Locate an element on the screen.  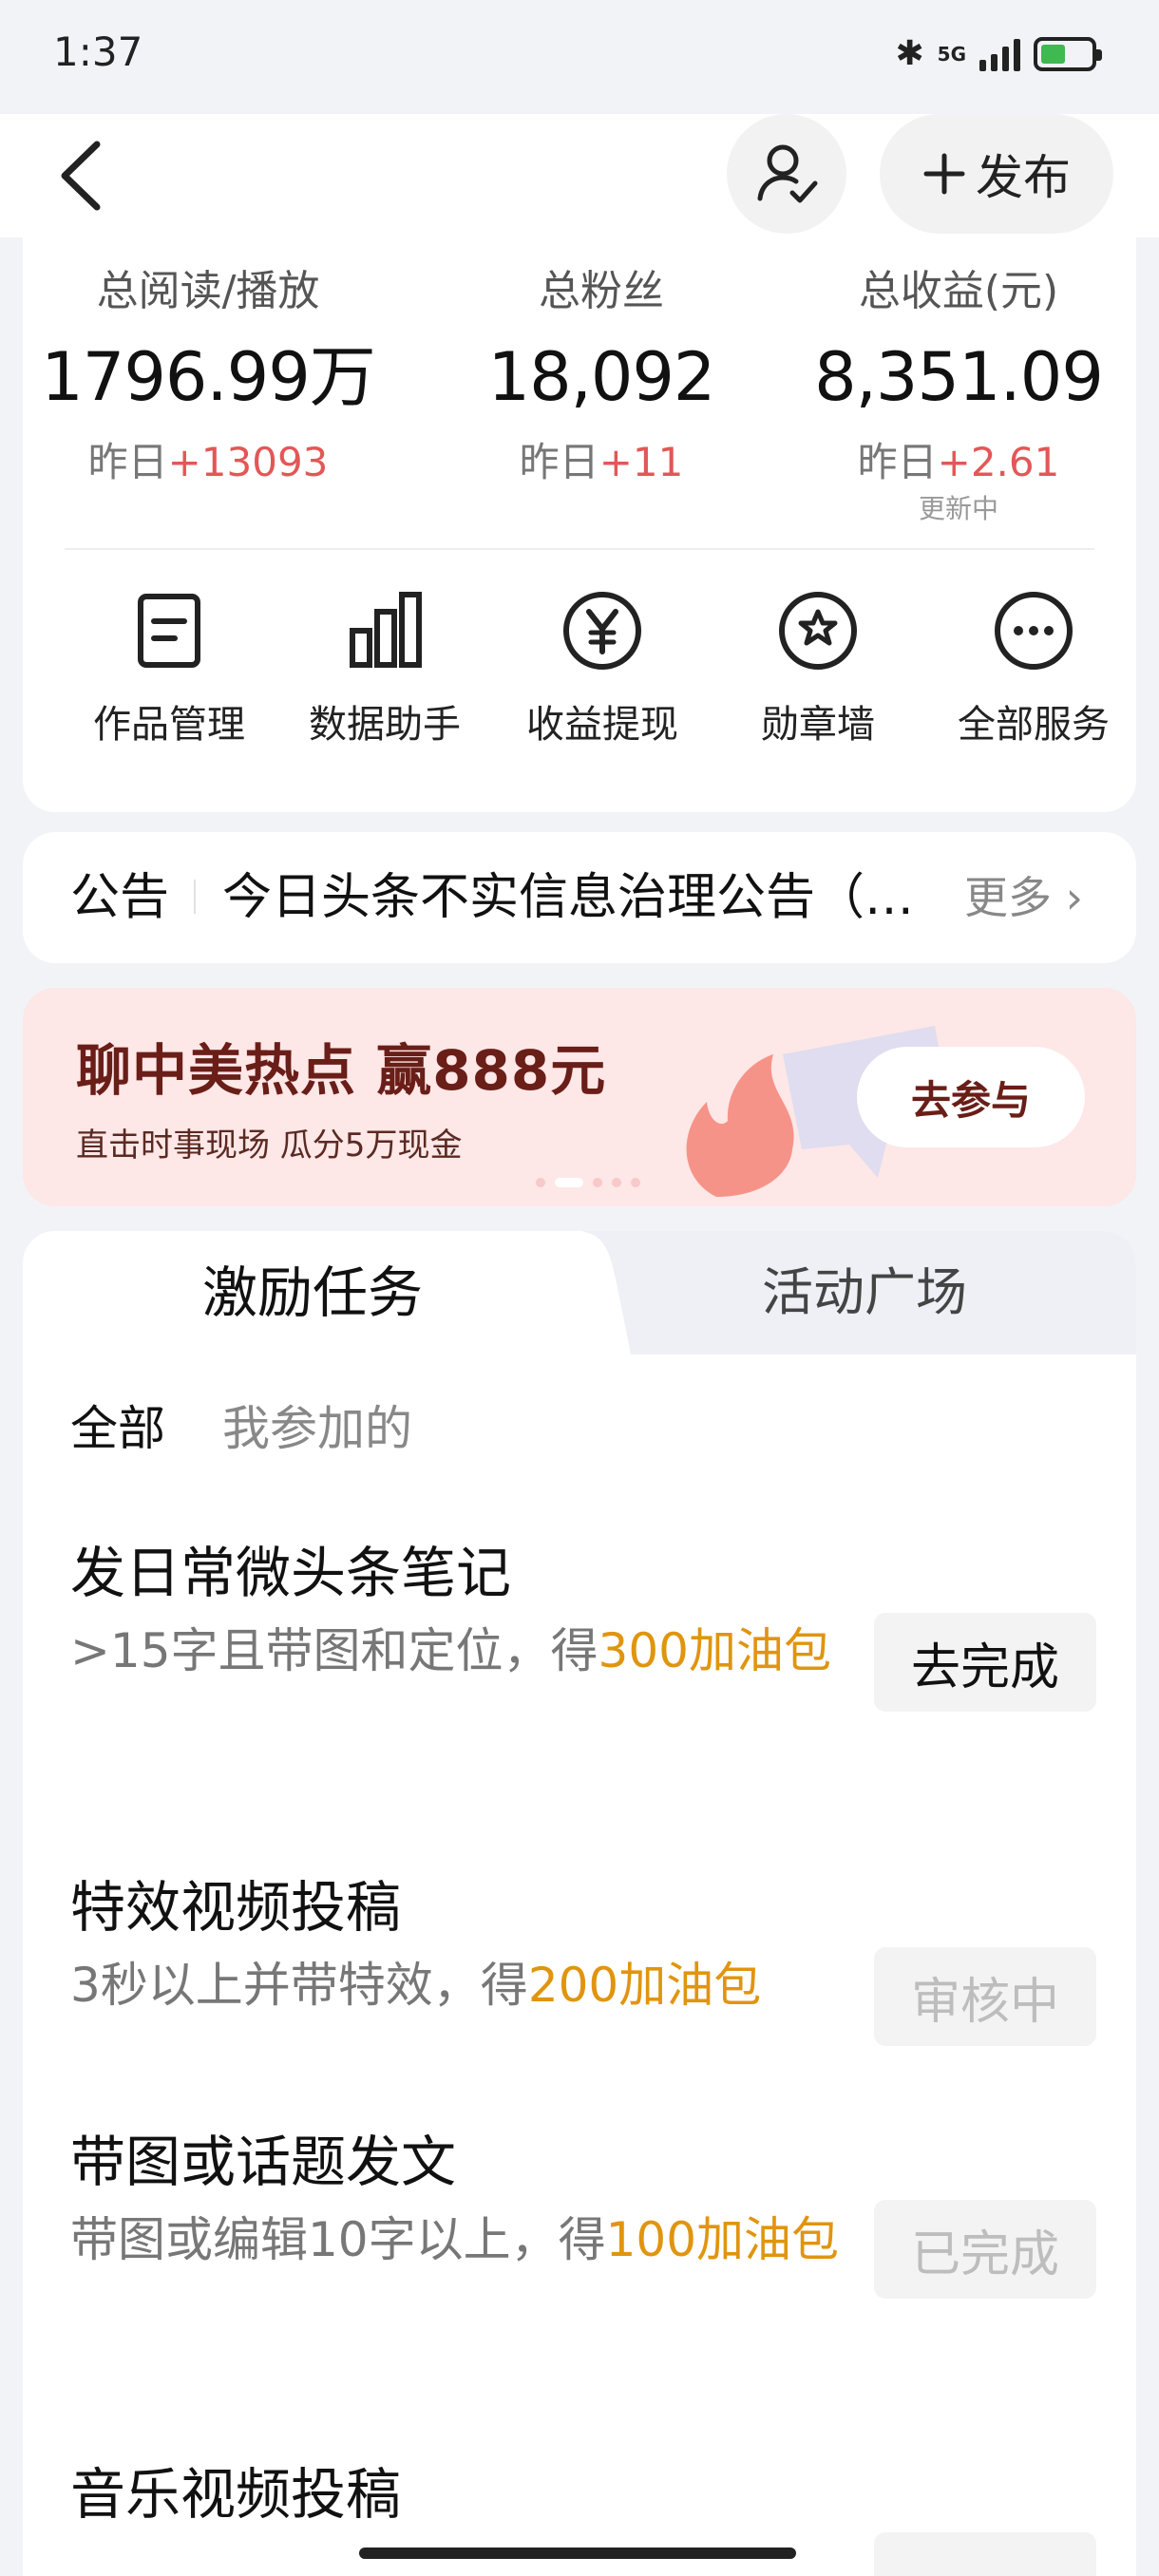
top-nav: 发布 is located at coordinates (579, 175).